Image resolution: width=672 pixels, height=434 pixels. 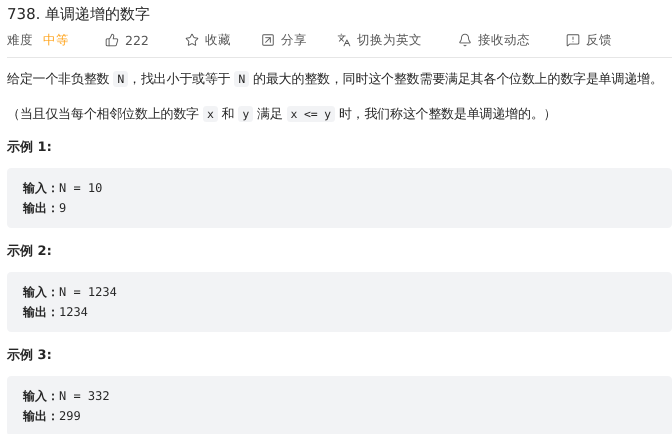 I want to click on star-button: 收藏, so click(x=207, y=40).